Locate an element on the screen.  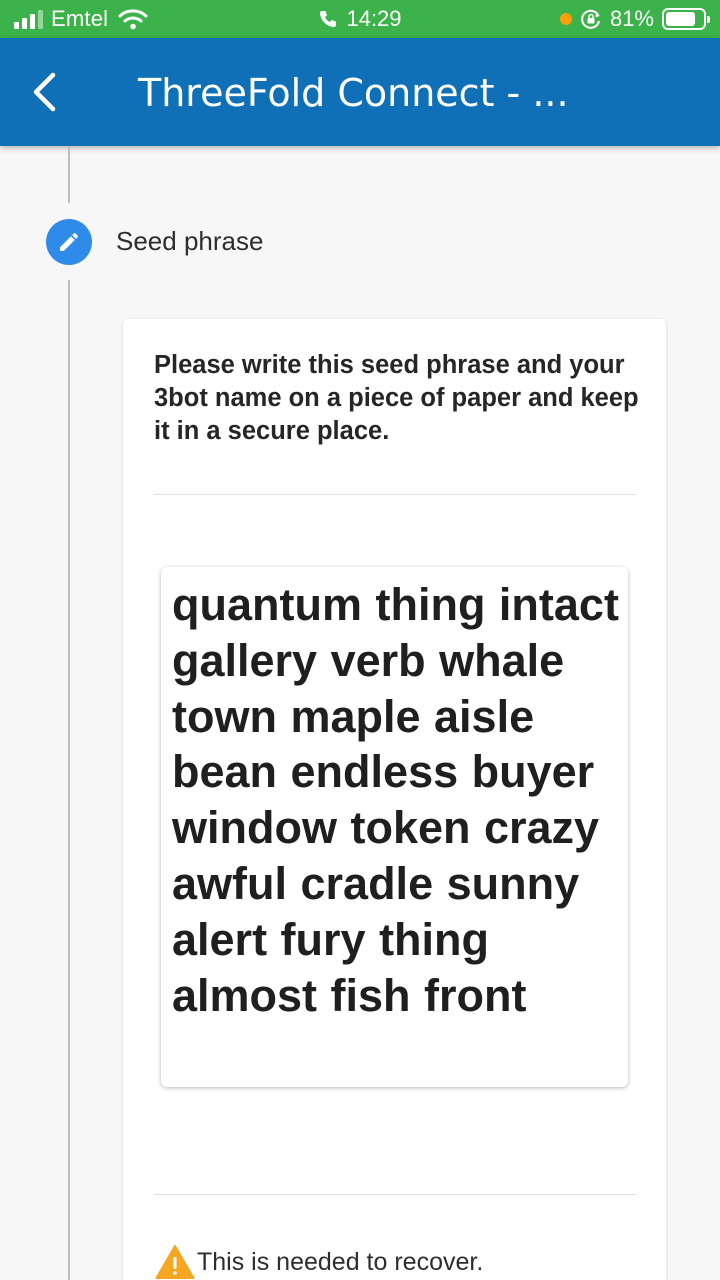
clock: 14:29 is located at coordinates (374, 18).